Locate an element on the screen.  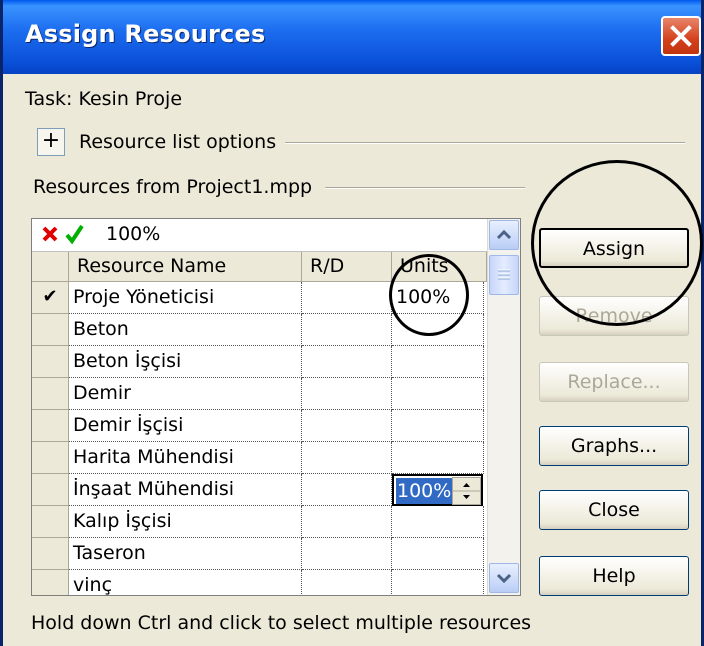
vertical-scrollbar is located at coordinates (503, 407).